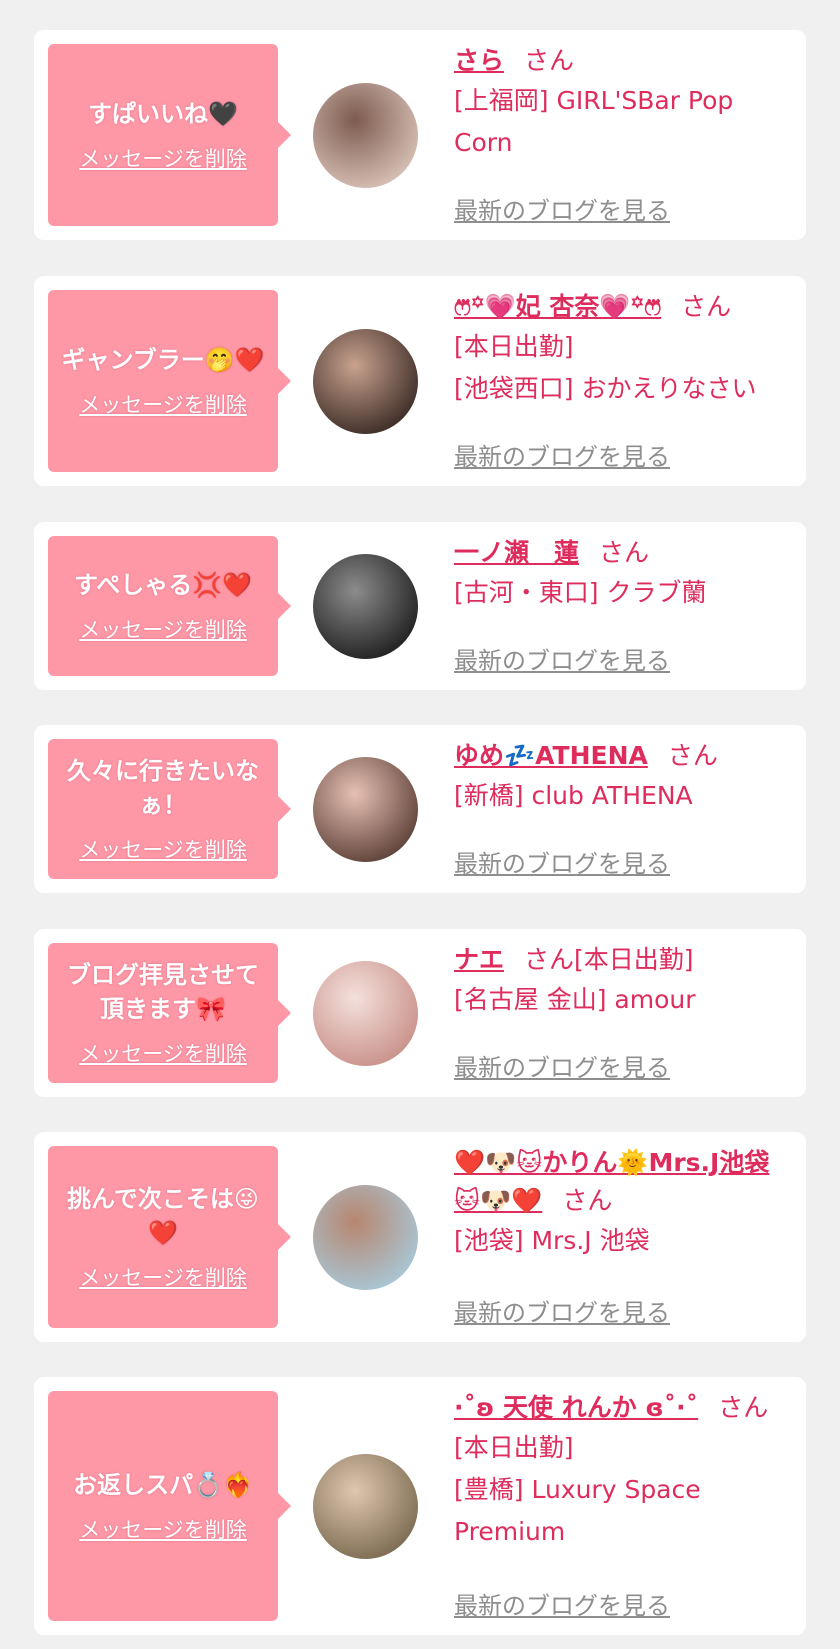 This screenshot has height=1649, width=840. I want to click on cast-info: ❤️🐶🐱かりん🌞Mrs.J池袋🐱🐶❤️ さん [池袋] Mrs.J 池袋, so click(621, 1203).